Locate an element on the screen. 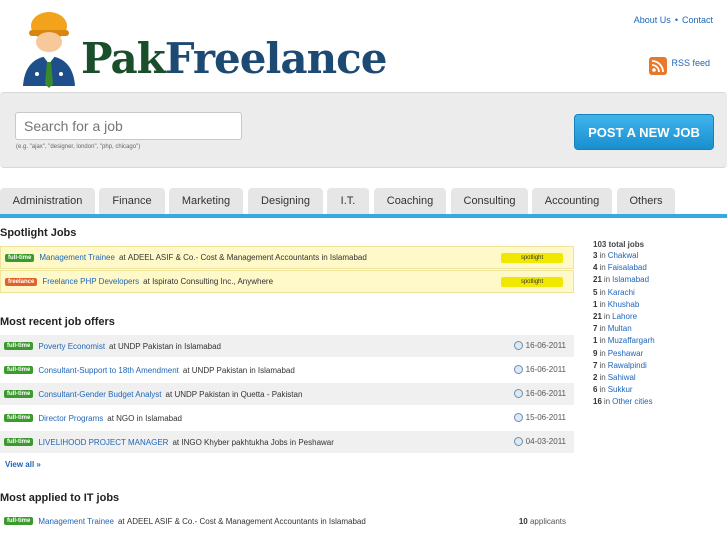 The image size is (727, 545). city-count: 2 is located at coordinates (595, 377).